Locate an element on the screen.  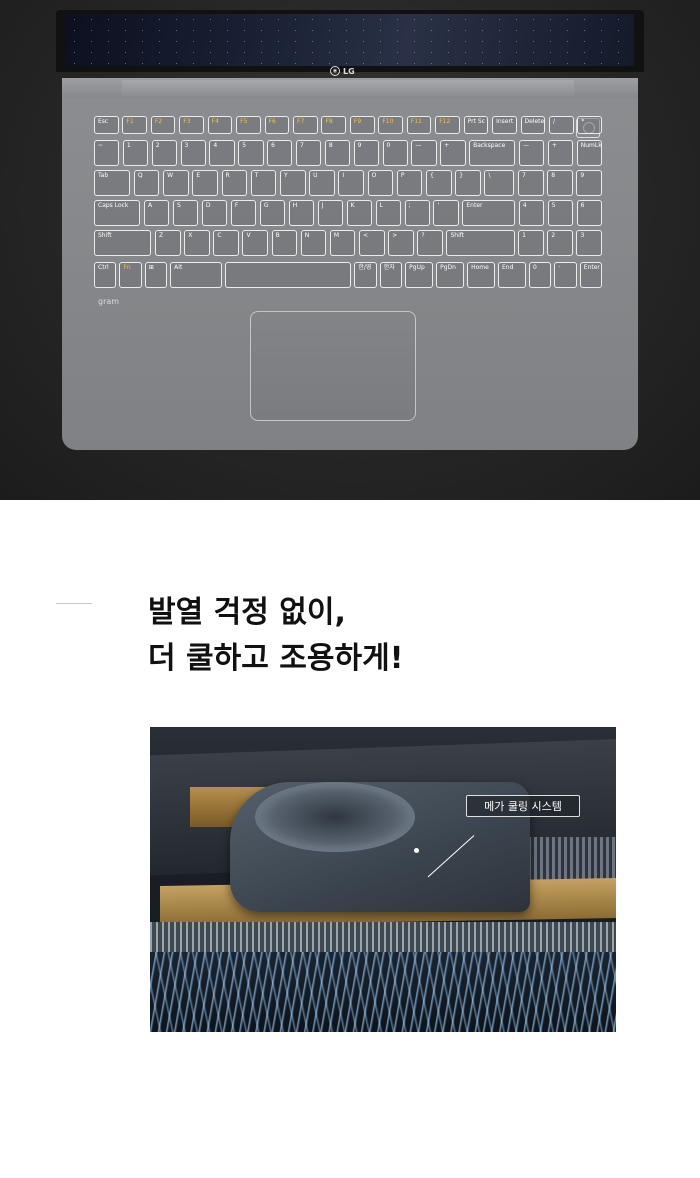
key-1: 1 is located at coordinates (531, 243).